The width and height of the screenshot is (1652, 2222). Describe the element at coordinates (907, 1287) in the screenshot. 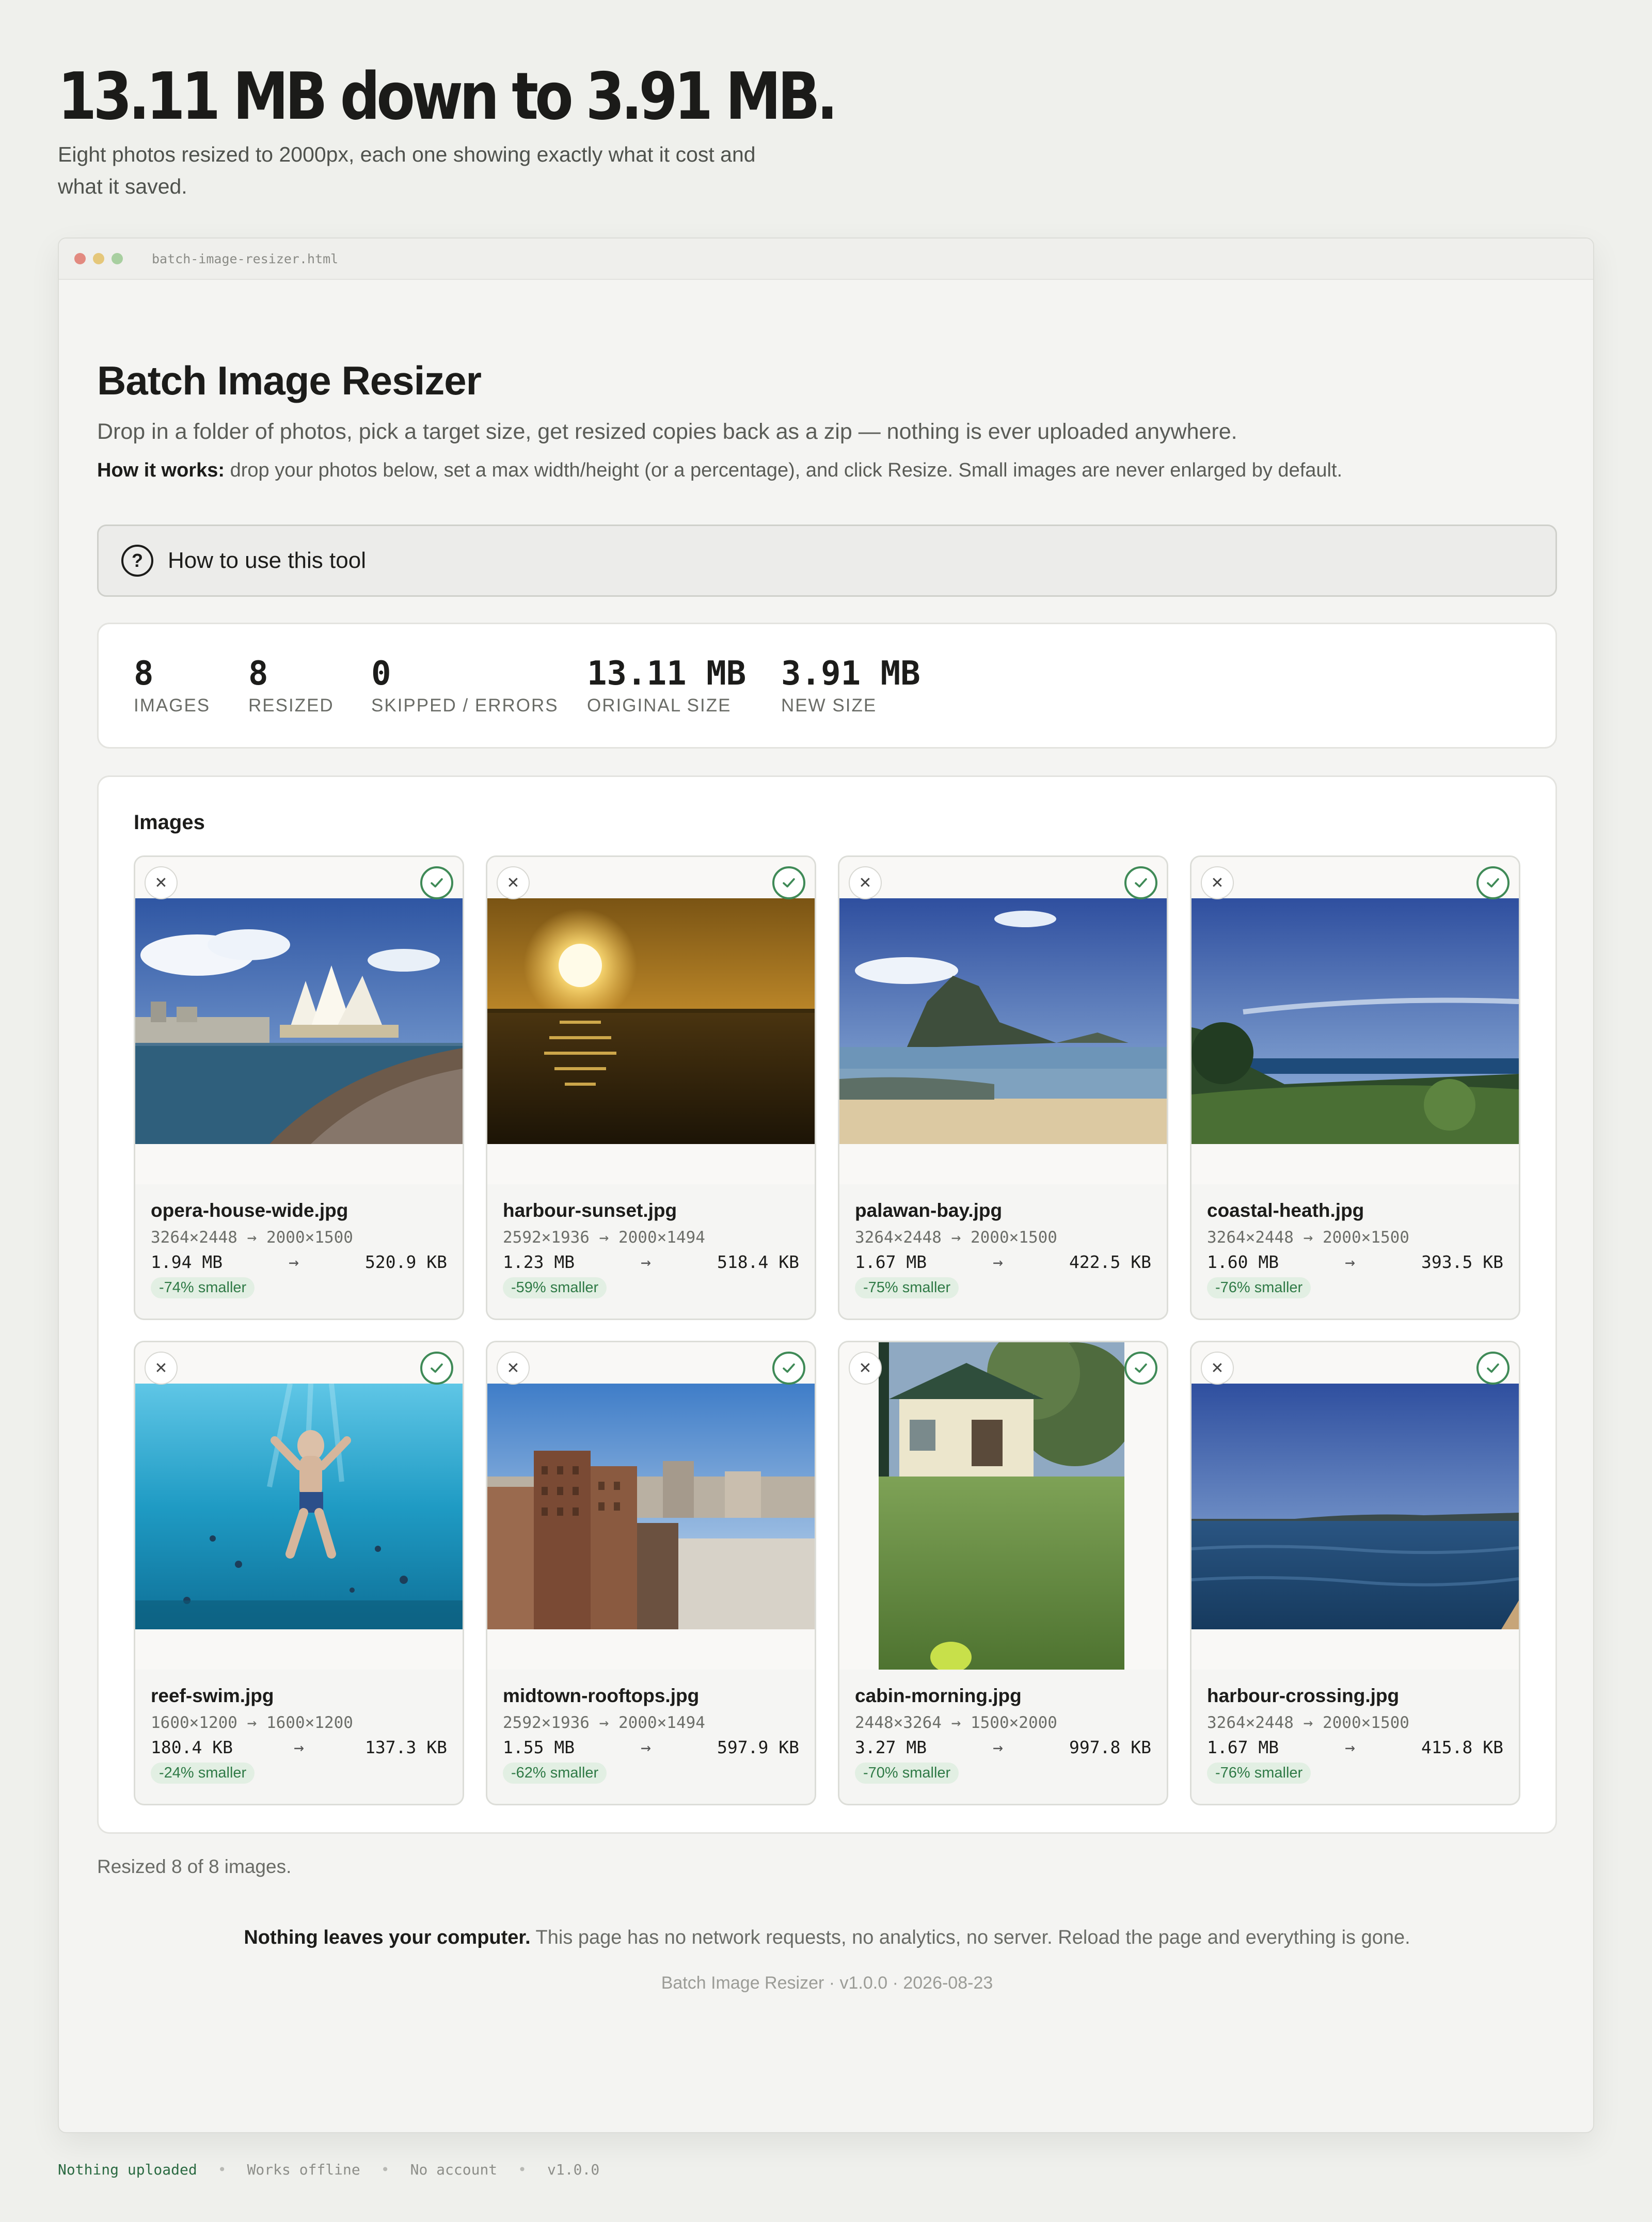

I see `savings-badge: -75% smaller` at that location.